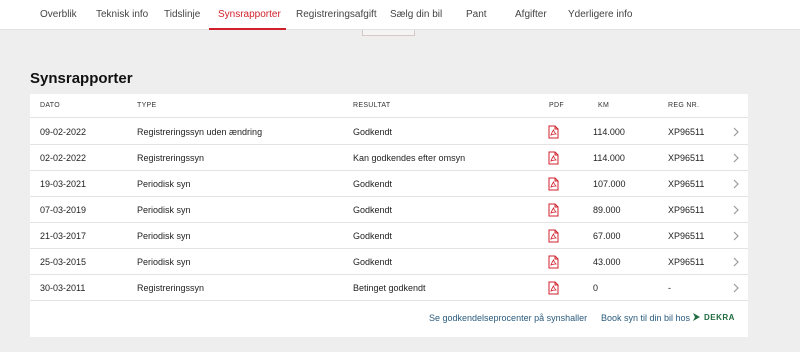 Image resolution: width=800 pixels, height=352 pixels. I want to click on dekra-logo-icon, so click(696, 317).